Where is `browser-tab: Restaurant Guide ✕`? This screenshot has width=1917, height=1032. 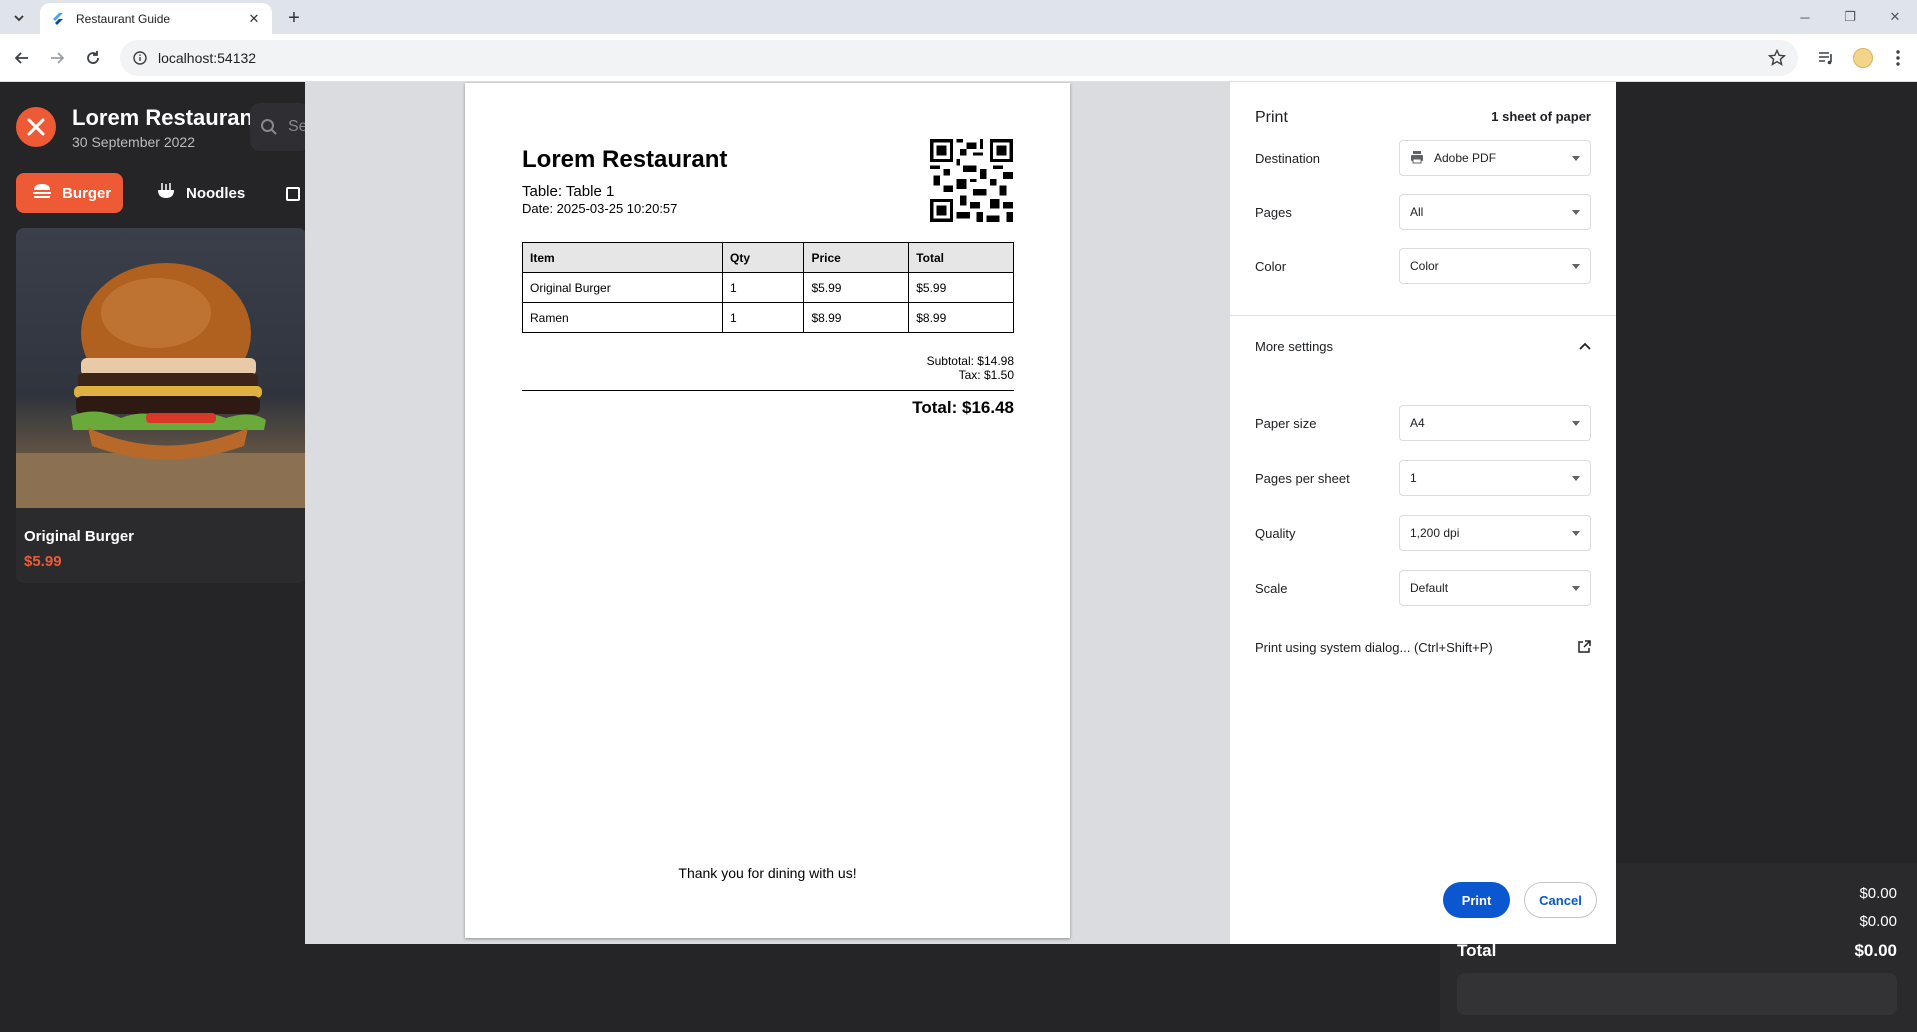 browser-tab: Restaurant Guide ✕ is located at coordinates (156, 18).